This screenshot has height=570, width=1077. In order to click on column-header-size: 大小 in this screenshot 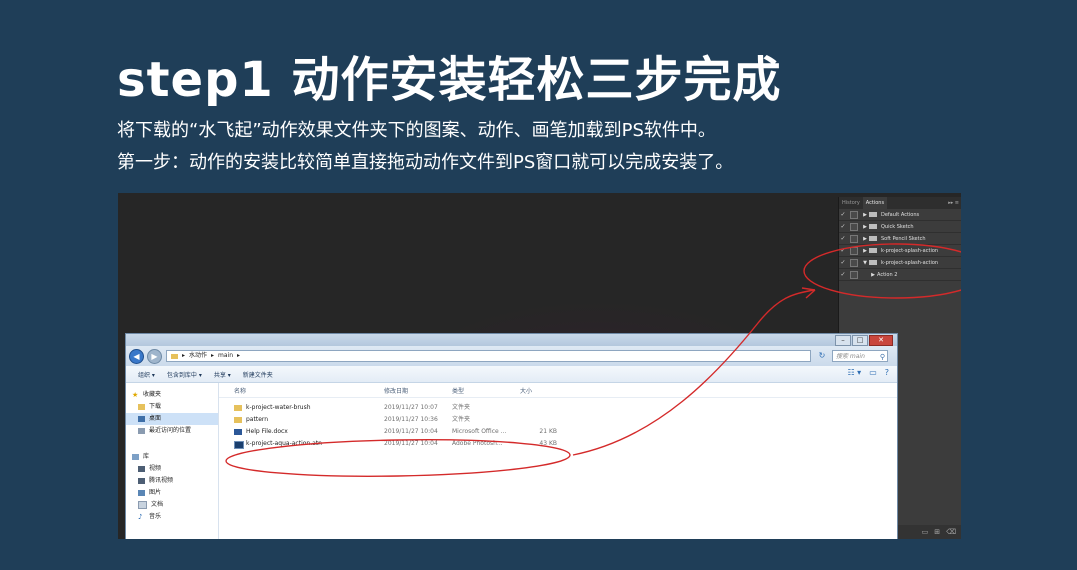, I will do `click(540, 390)`.